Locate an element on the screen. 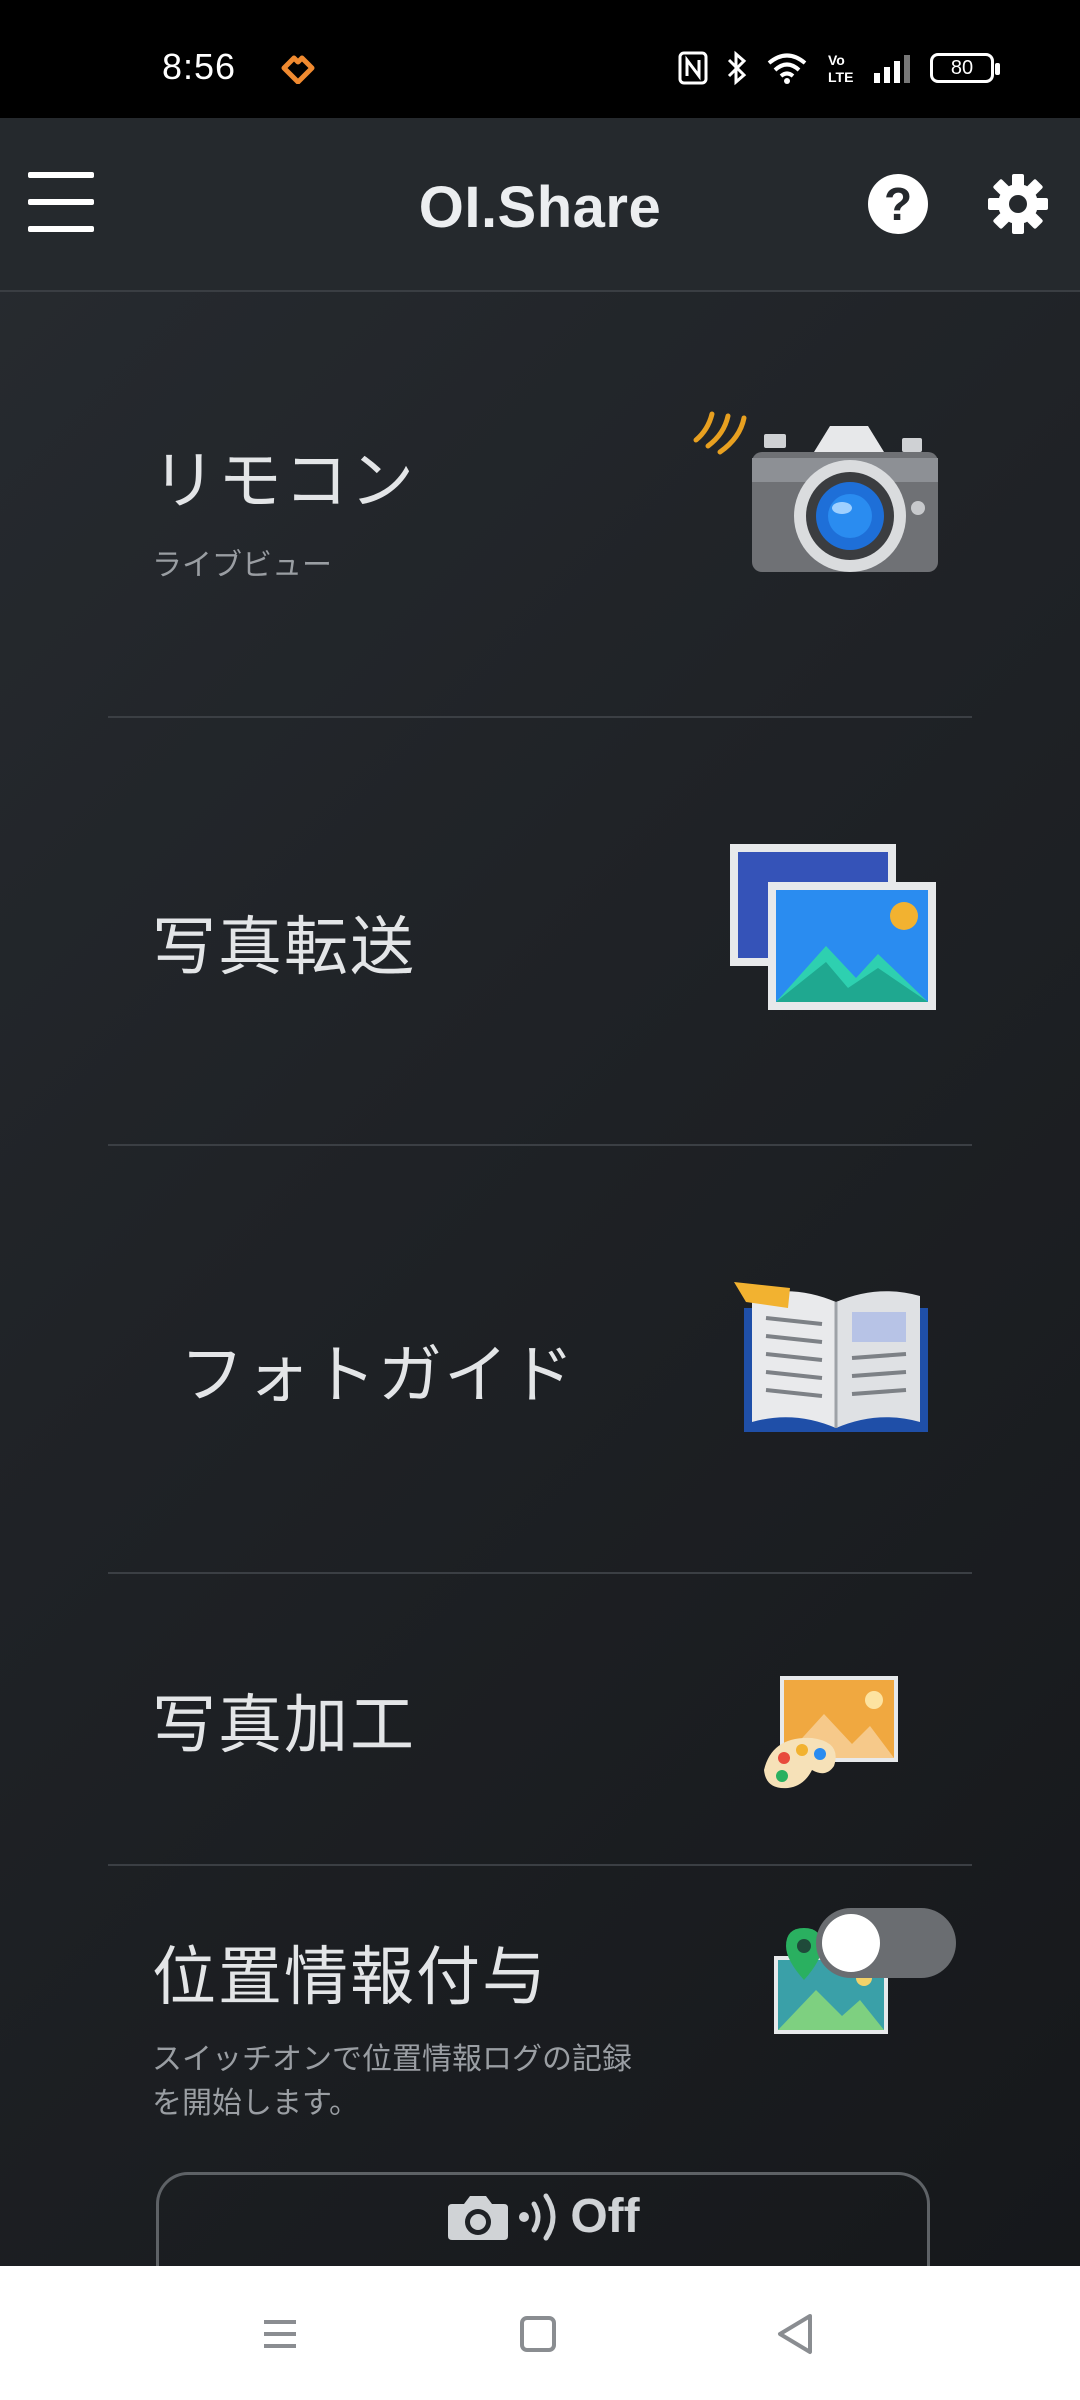 This screenshot has width=1080, height=2400. menu-item-edit-title: 写真加工 is located at coordinates (284, 1726).